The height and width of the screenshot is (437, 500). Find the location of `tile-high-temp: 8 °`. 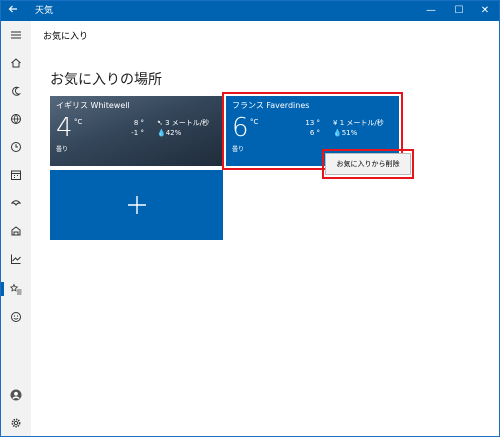

tile-high-temp: 8 ° is located at coordinates (138, 123).